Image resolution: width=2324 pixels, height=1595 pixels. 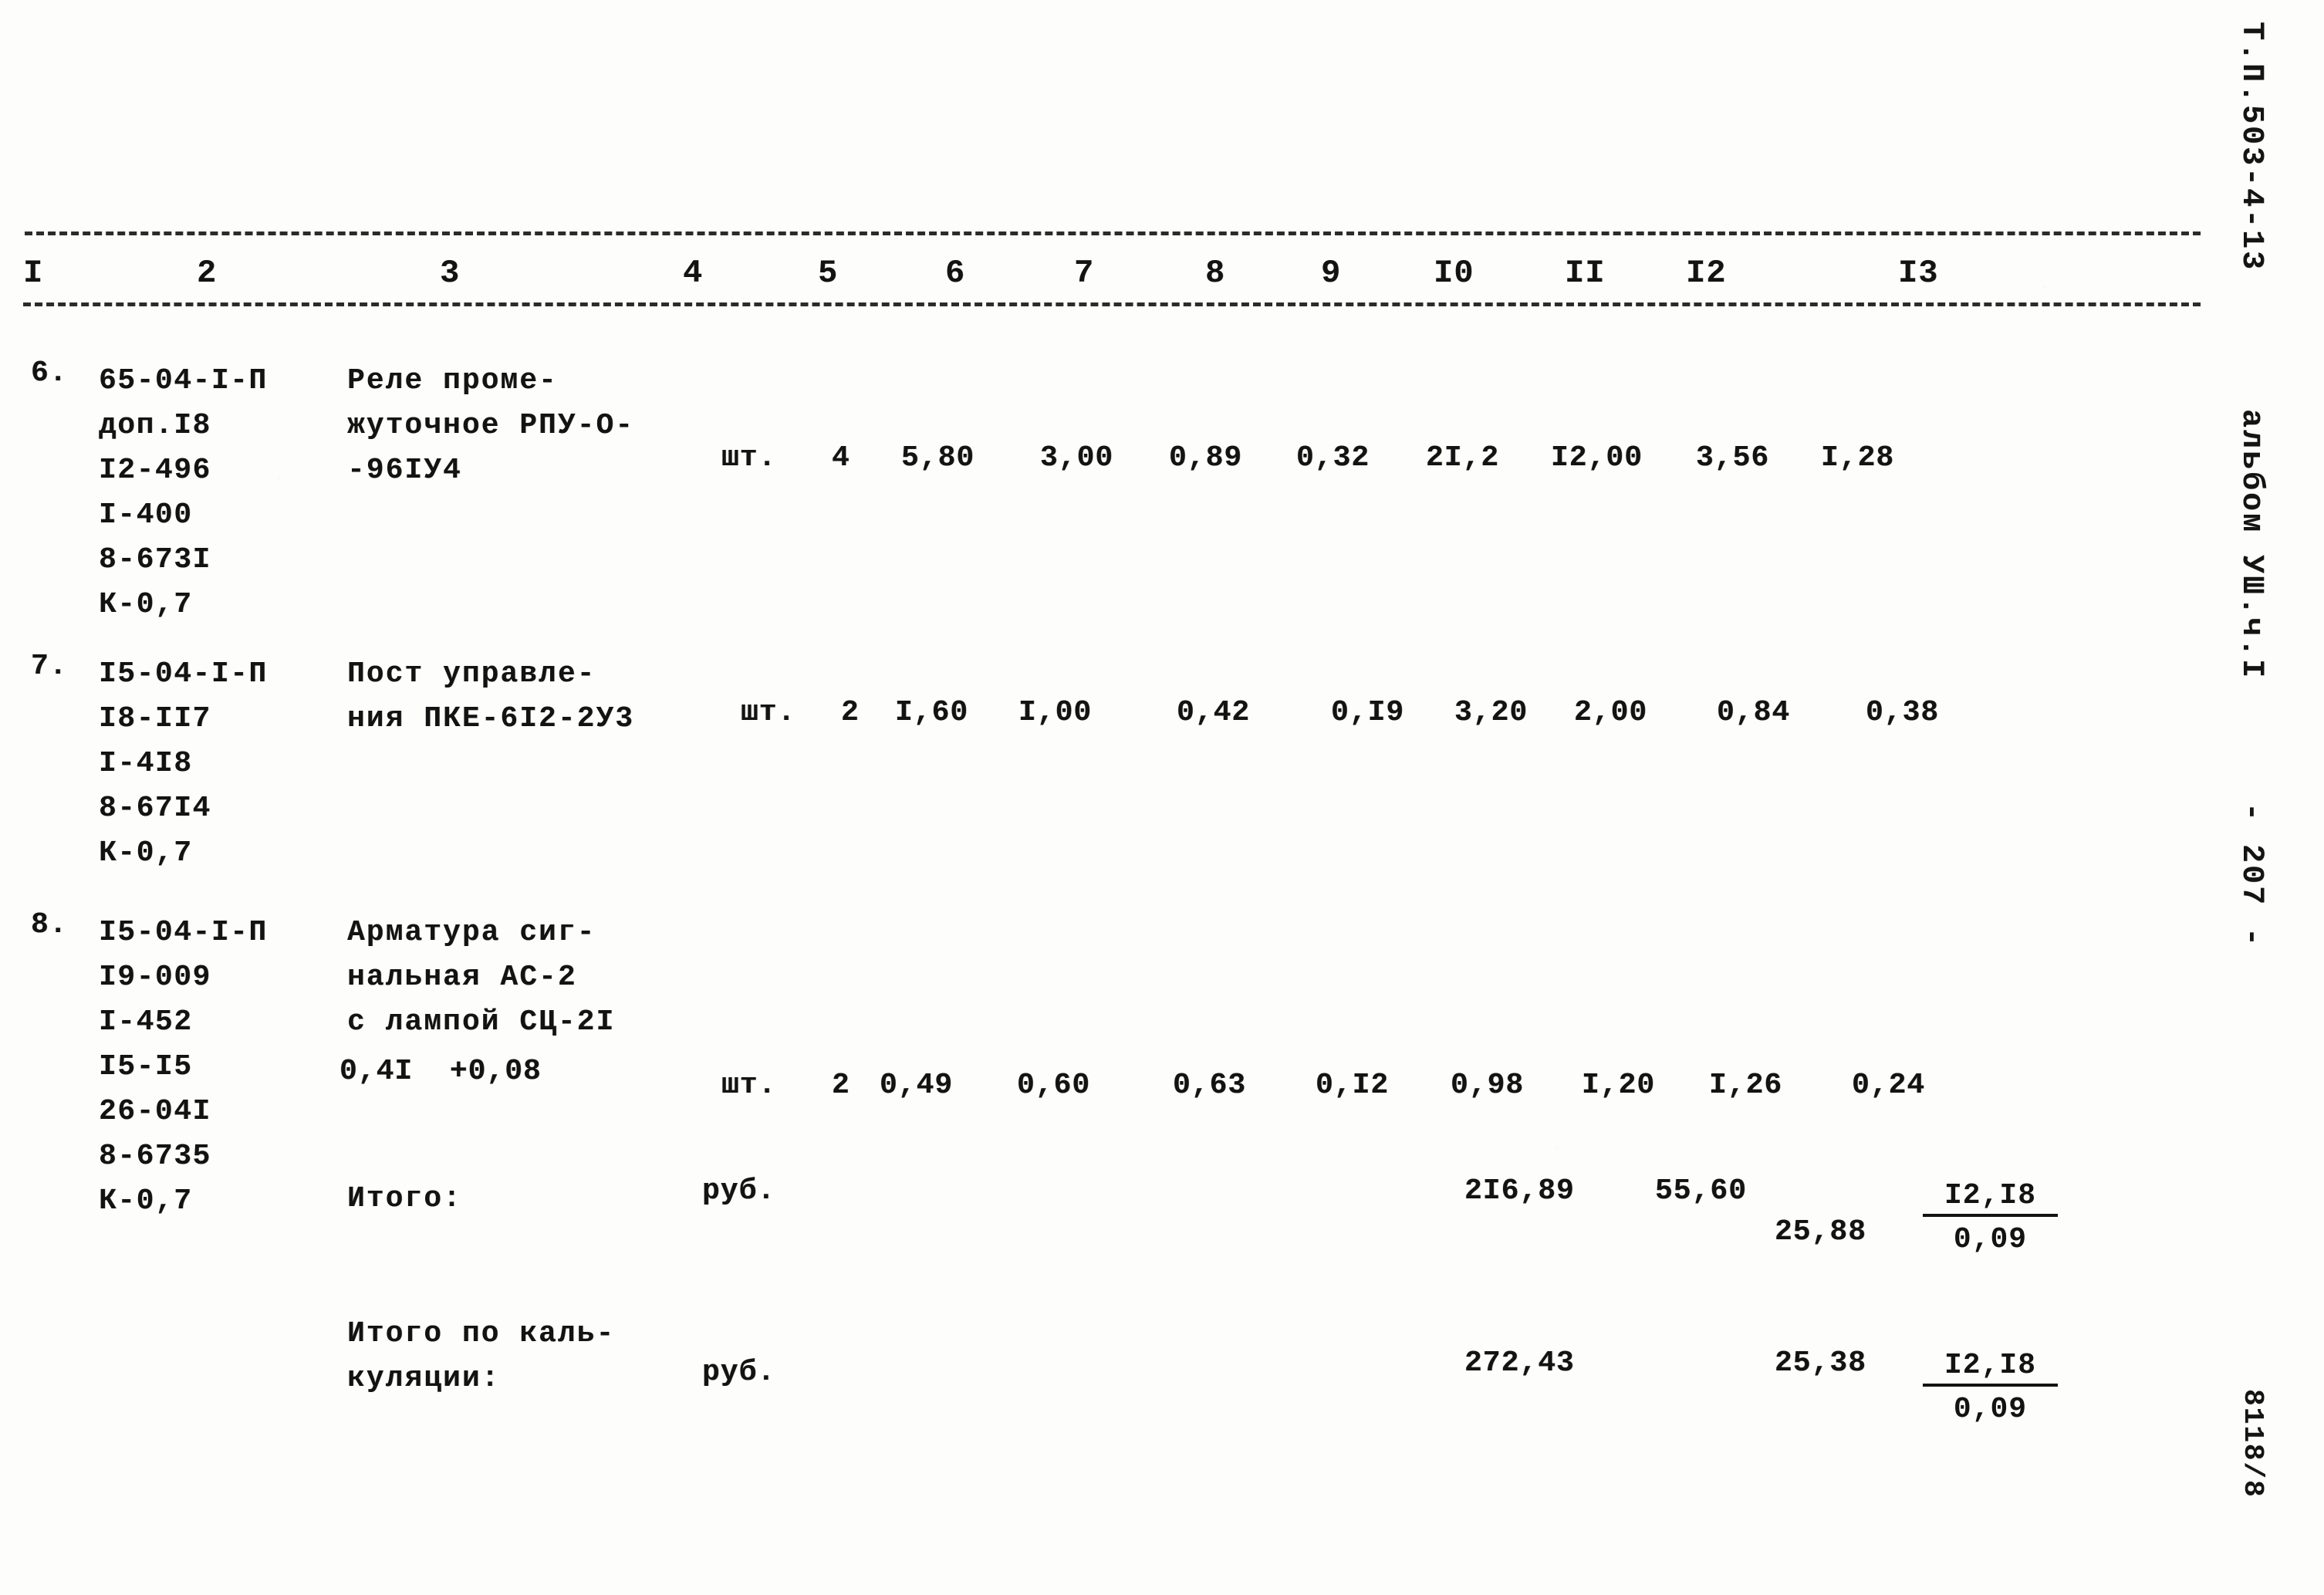 I want to click on row-item-name: Пост управле- ния ПКЕ-6I2-2У3, so click(x=491, y=696).